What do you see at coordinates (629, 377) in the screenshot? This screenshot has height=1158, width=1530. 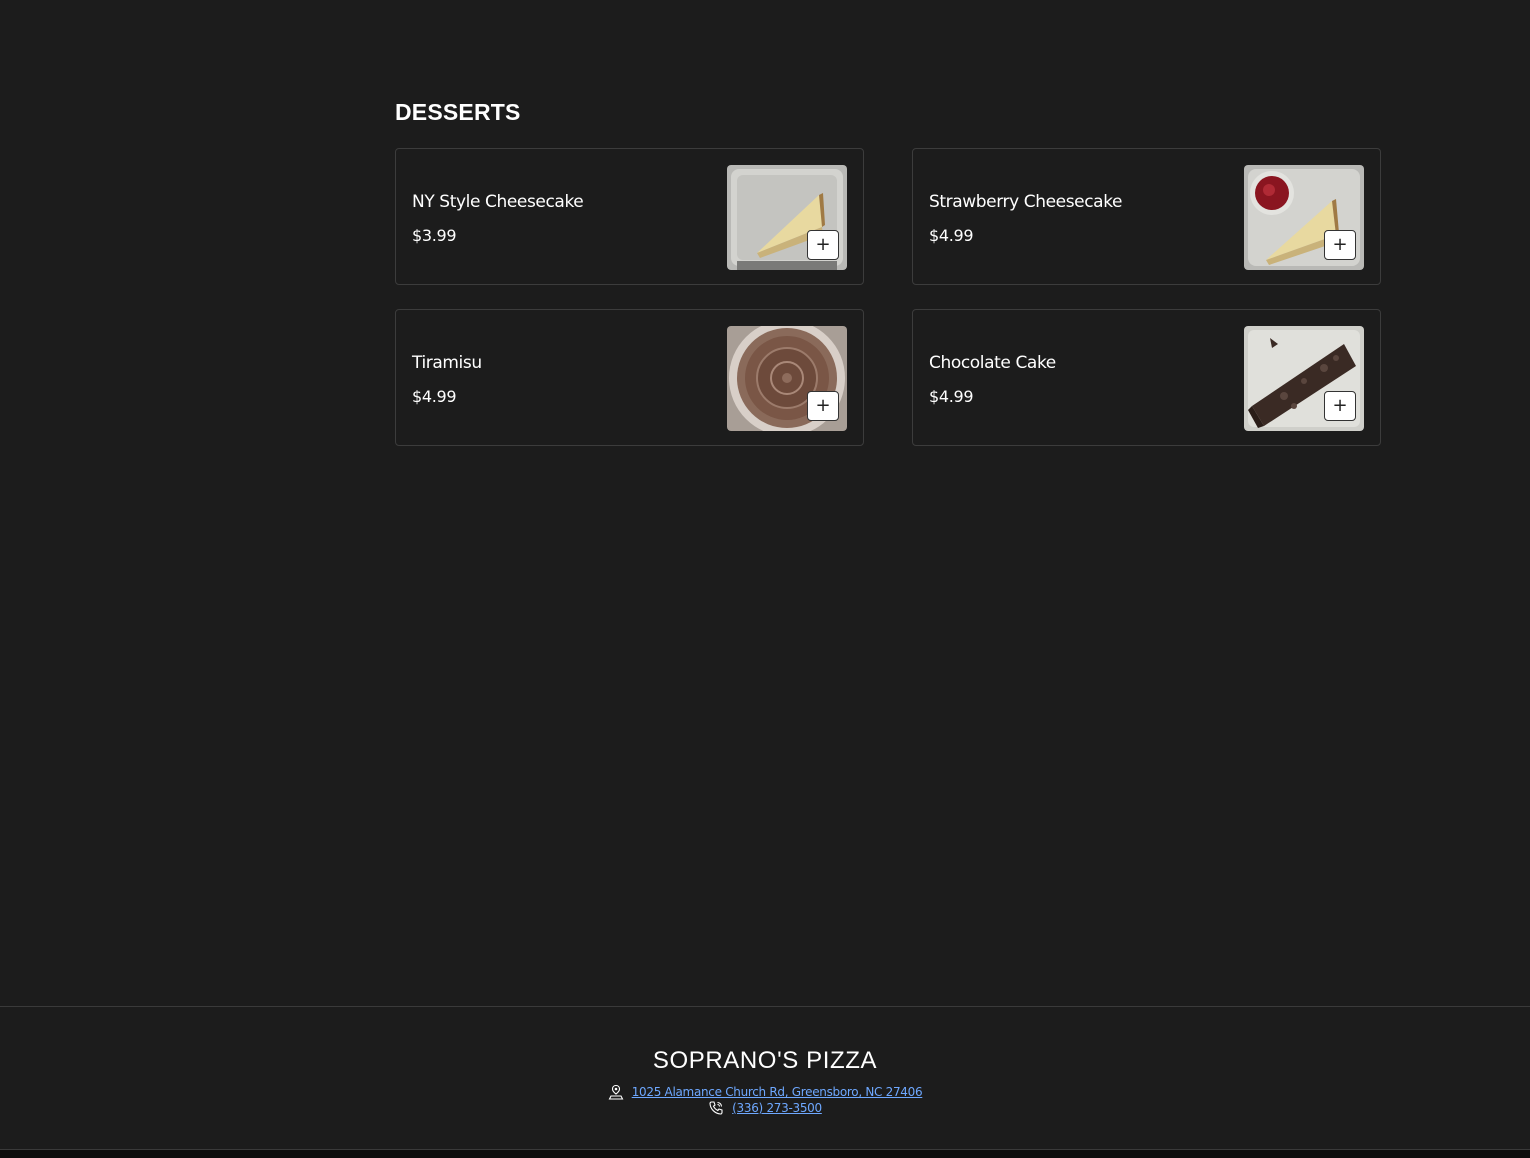 I see `menu-item-card: Tiramisu $4.99 +` at bounding box center [629, 377].